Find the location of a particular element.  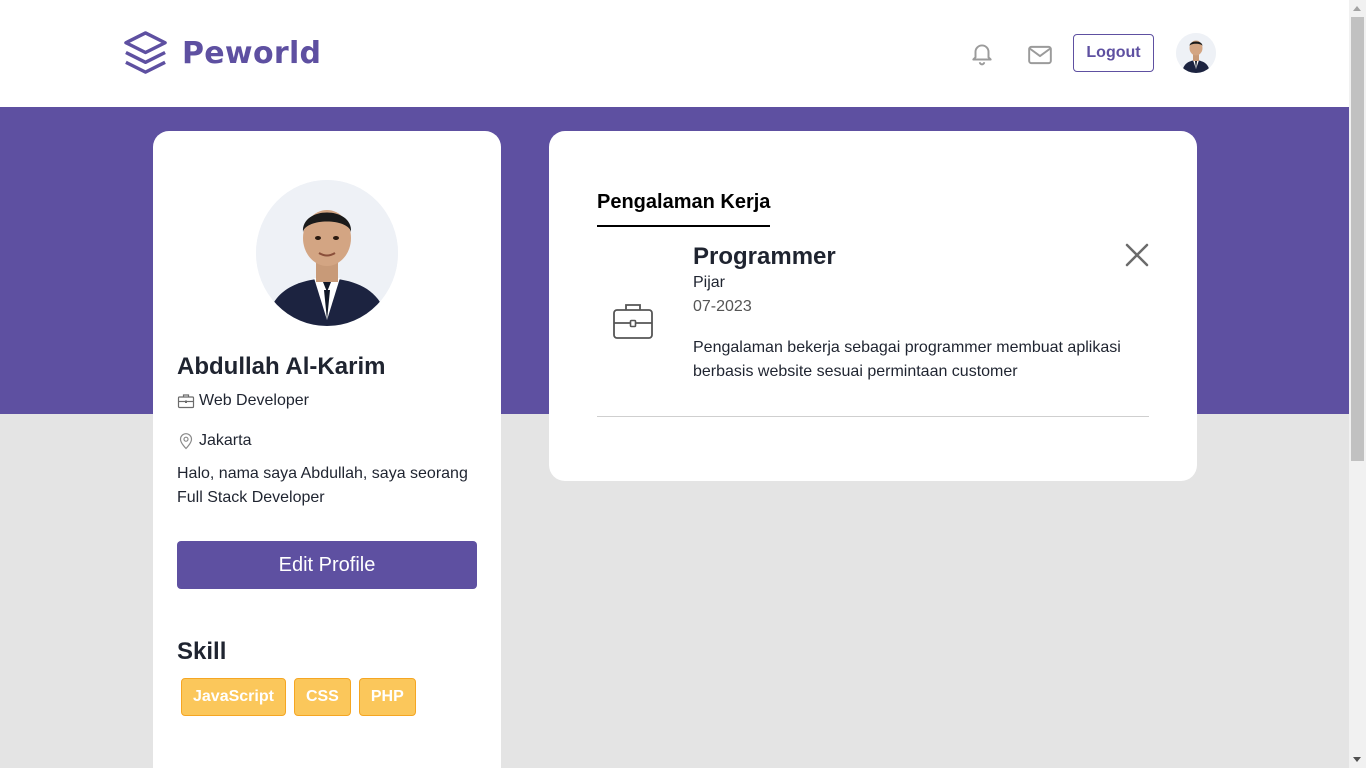

edit-profile-button: Edit Profile is located at coordinates (327, 565).